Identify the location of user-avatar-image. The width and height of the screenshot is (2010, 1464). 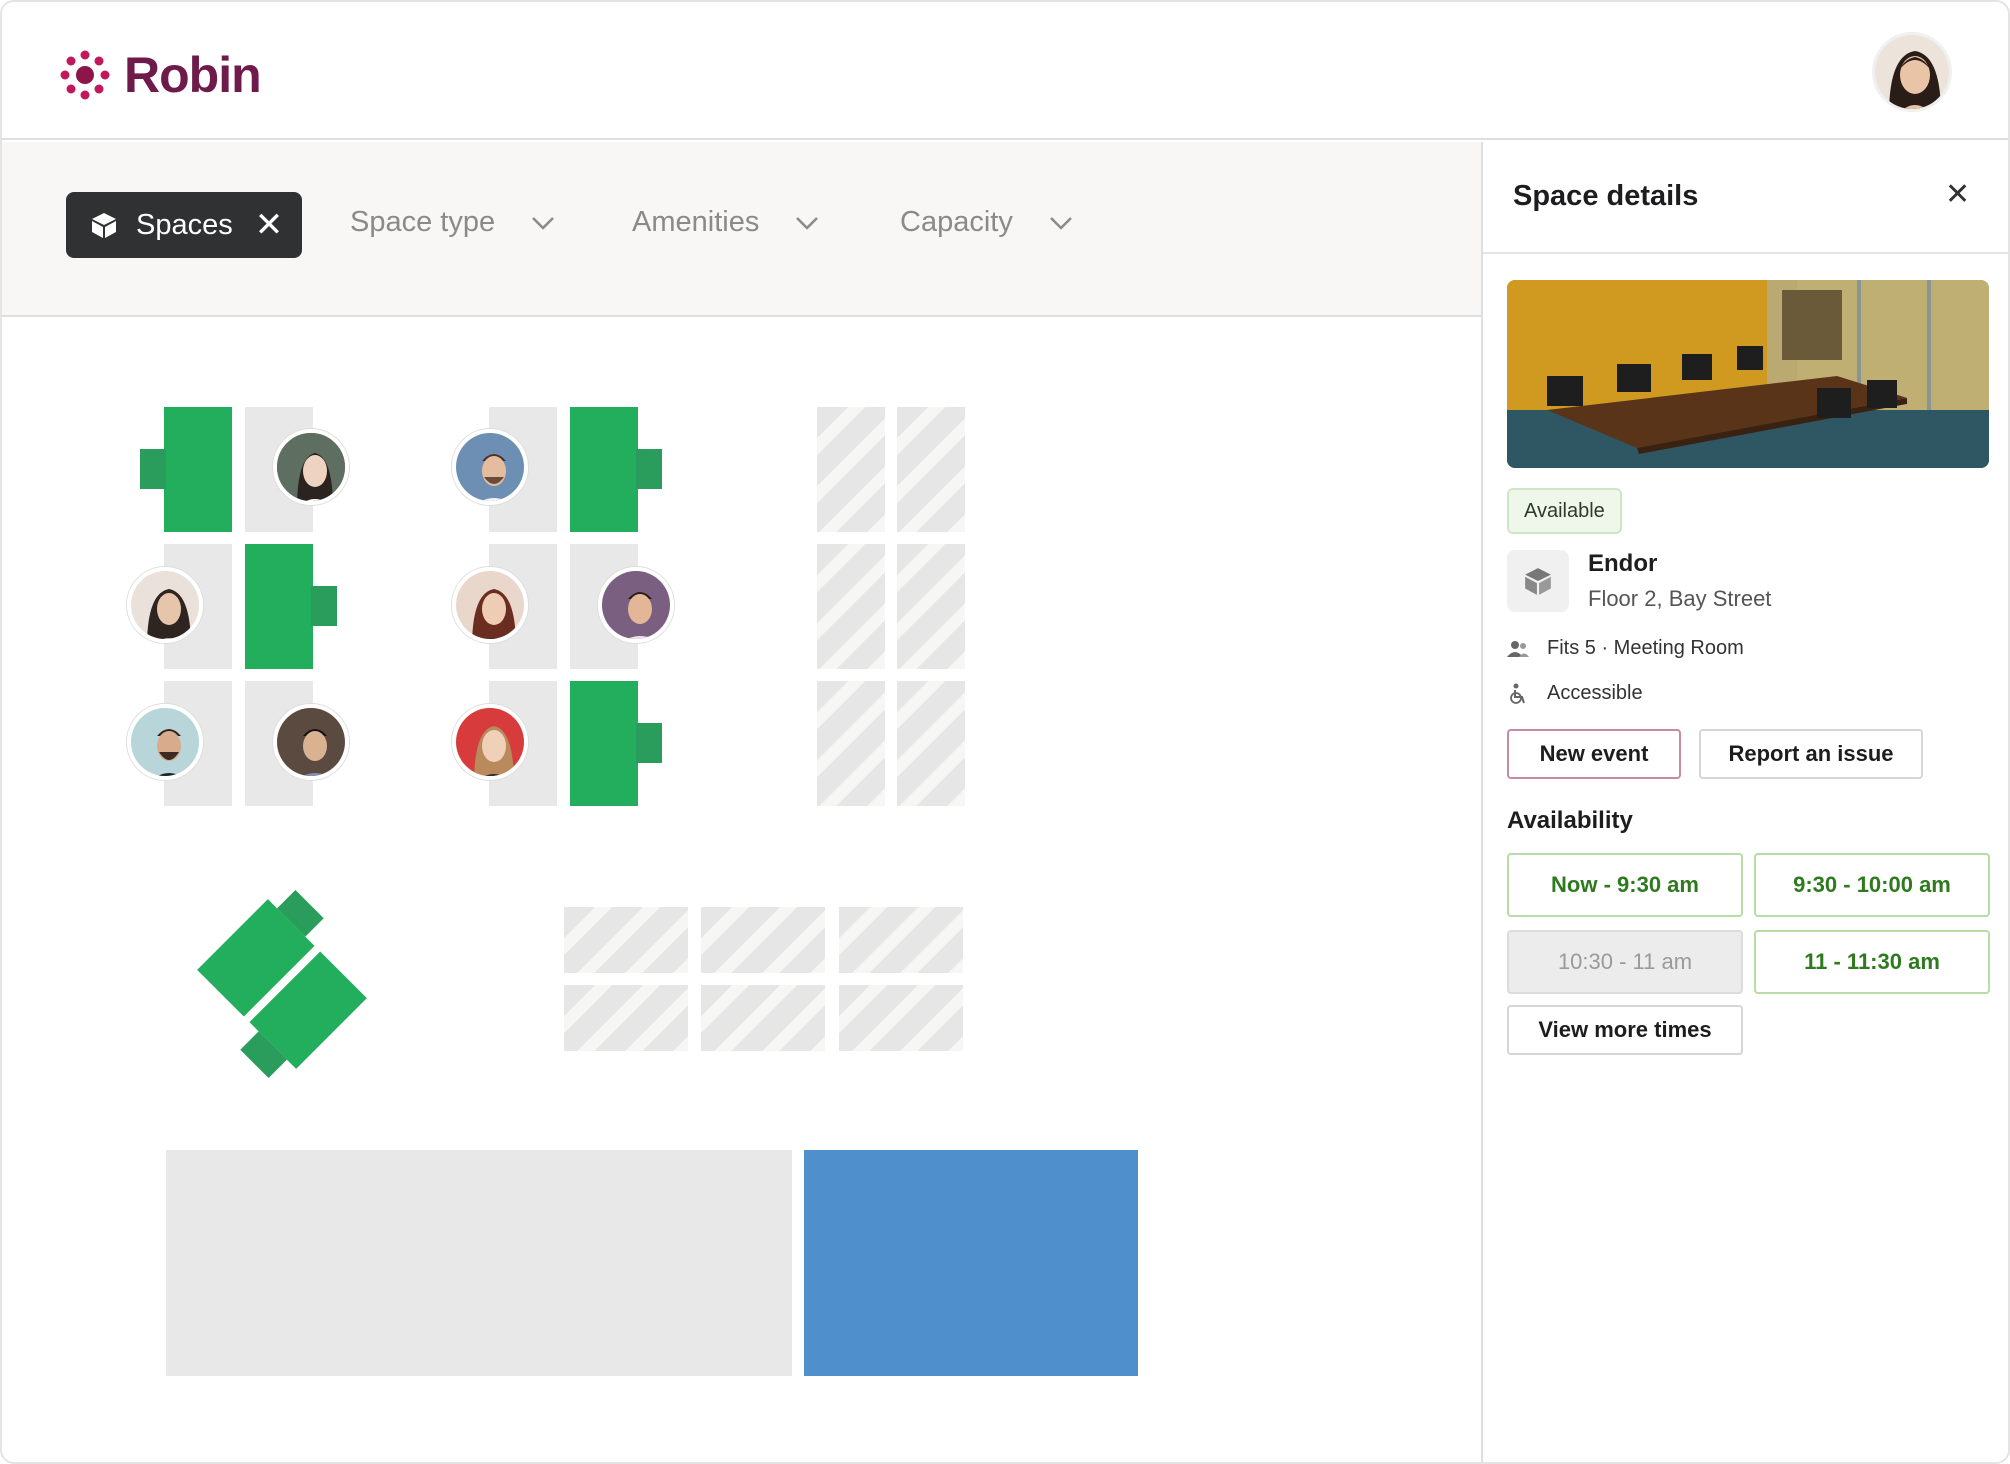
(1912, 72).